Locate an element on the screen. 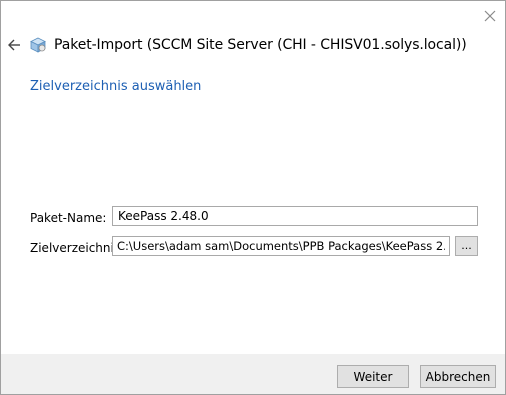 This screenshot has width=506, height=395. package-name-input is located at coordinates (295, 216).